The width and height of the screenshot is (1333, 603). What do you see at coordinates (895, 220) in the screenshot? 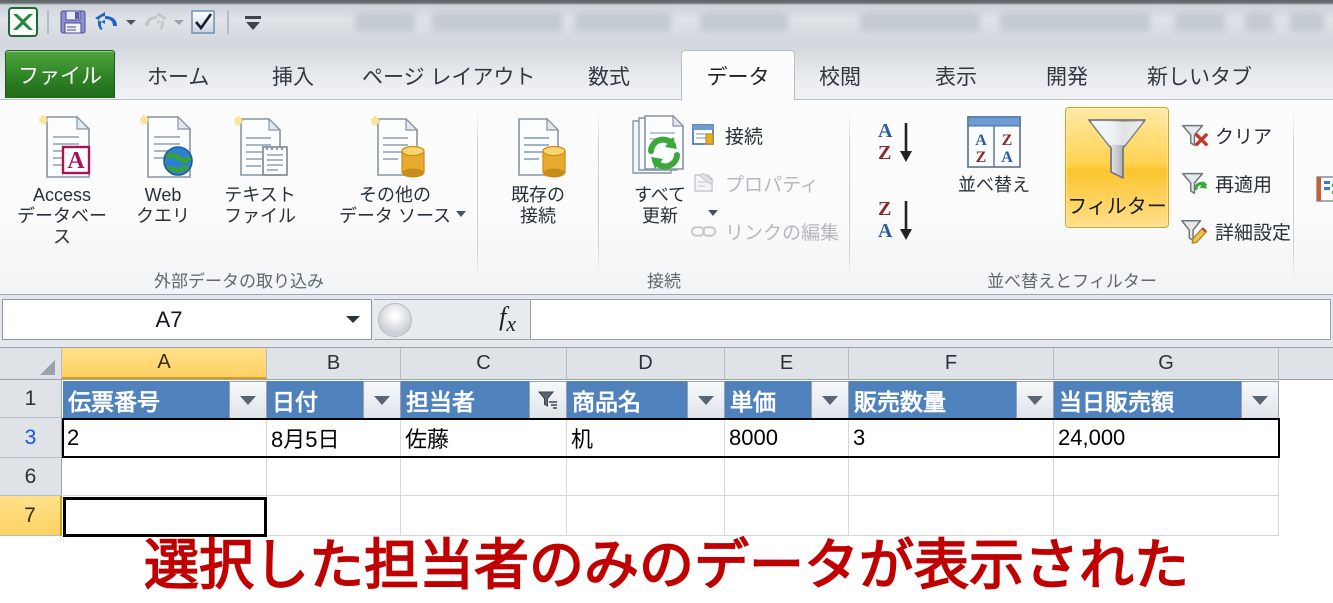
I see `sort-descending-za-icon: Z A` at bounding box center [895, 220].